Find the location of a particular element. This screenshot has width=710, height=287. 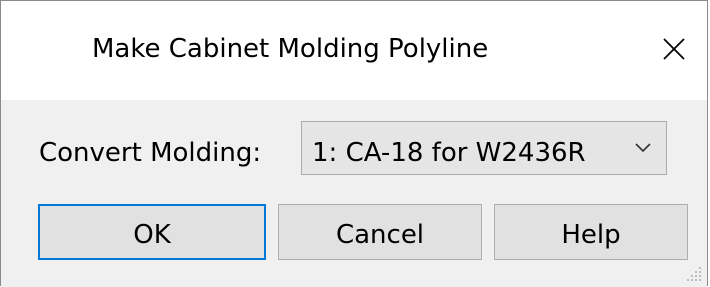

close-button is located at coordinates (669, 49).